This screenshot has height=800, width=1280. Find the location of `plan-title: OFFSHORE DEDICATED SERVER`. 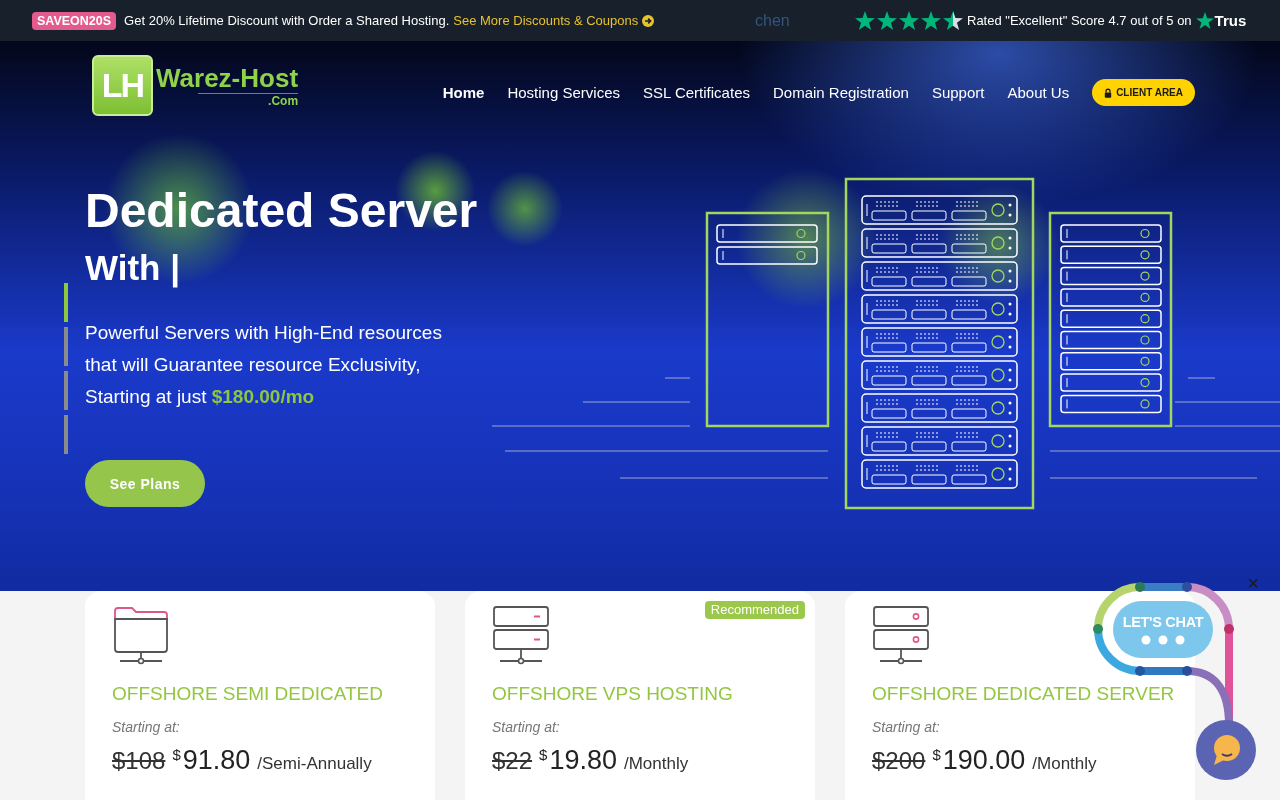

plan-title: OFFSHORE DEDICATED SERVER is located at coordinates (1023, 694).